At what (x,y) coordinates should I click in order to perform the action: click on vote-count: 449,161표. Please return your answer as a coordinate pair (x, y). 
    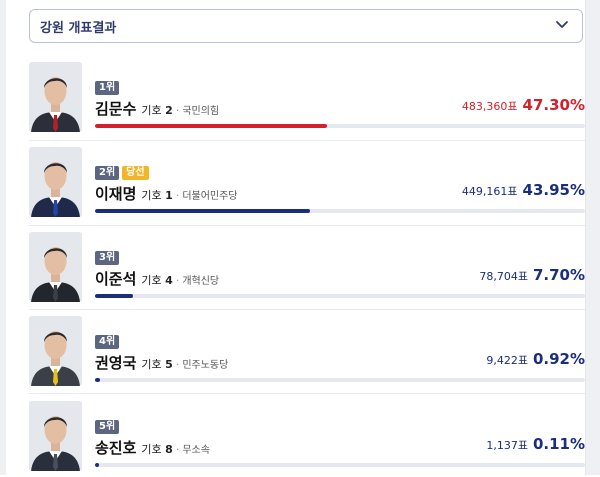
    Looking at the image, I should click on (489, 191).